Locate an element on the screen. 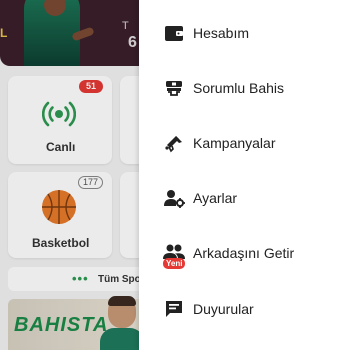  menu-item-ayarlar: Ayarlar is located at coordinates (244, 197).